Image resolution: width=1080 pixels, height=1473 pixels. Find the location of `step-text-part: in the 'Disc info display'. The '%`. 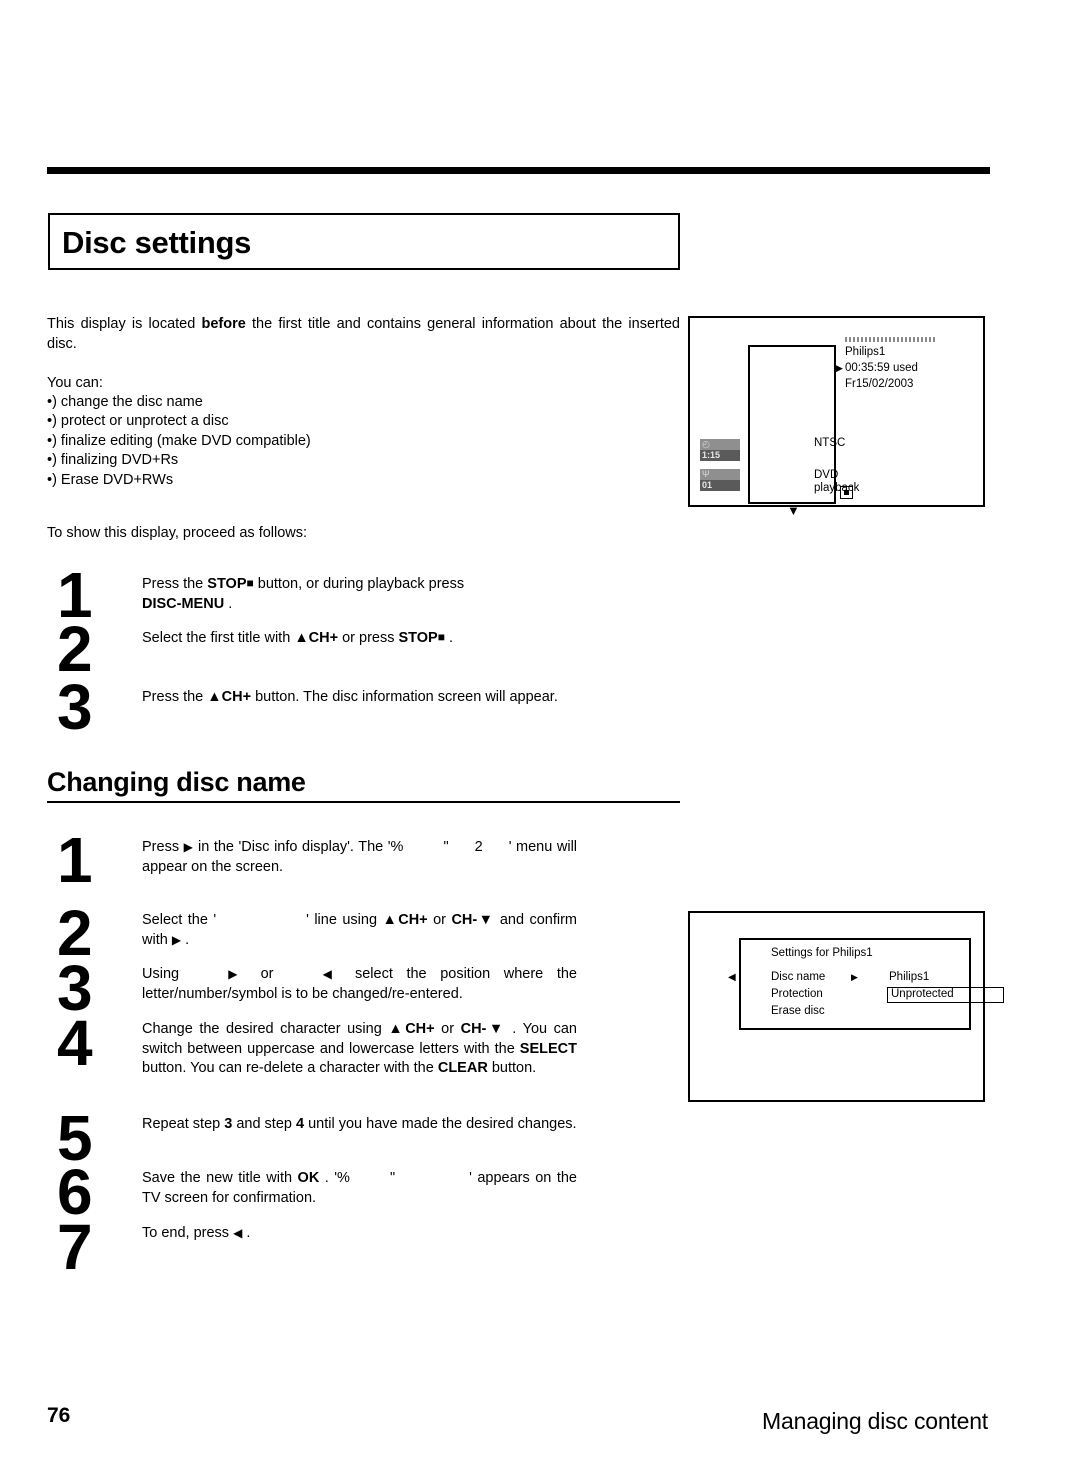

step-text-part: in the 'Disc info display'. The '% is located at coordinates (298, 847).